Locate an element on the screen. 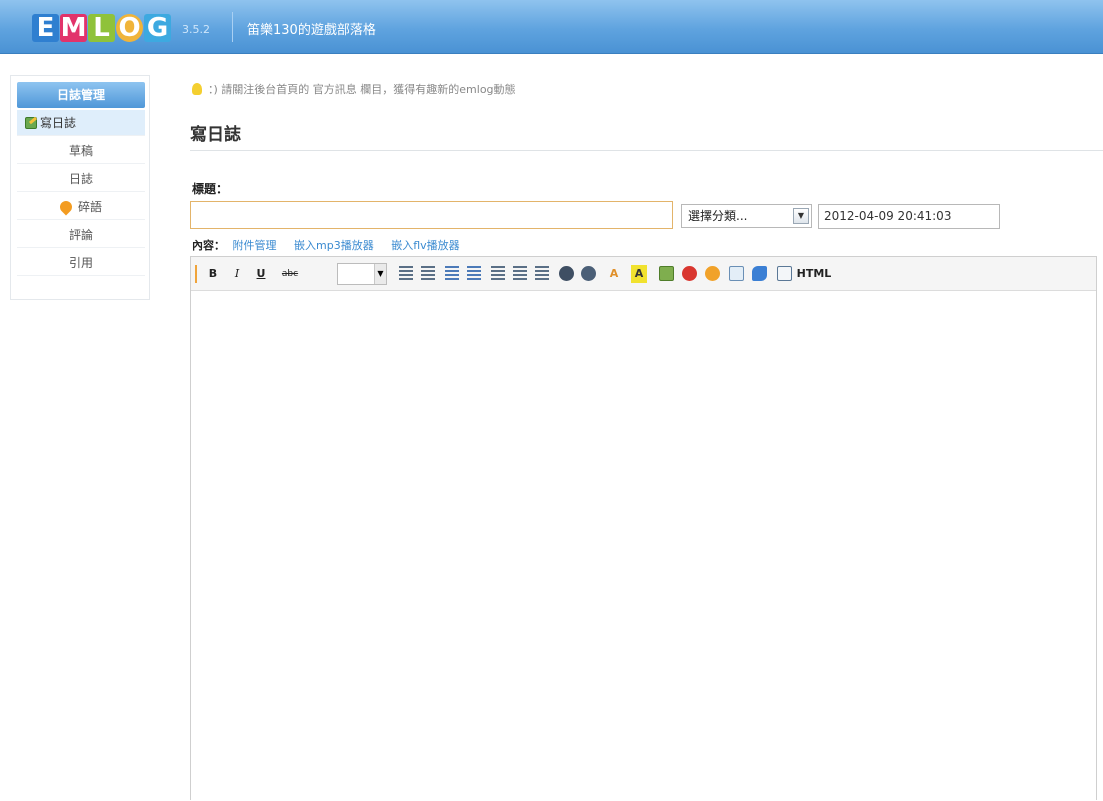  flame-icon is located at coordinates (66, 207).